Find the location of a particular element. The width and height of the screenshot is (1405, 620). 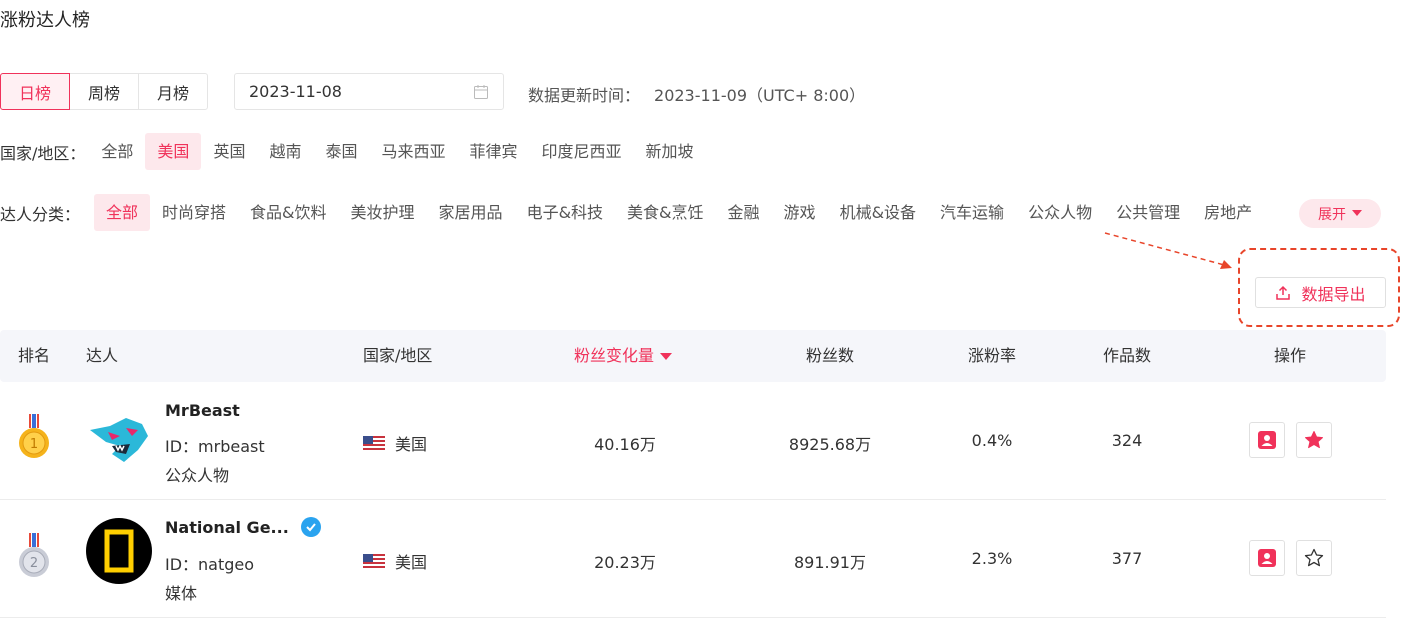

tab-monthly: 月榜 is located at coordinates (173, 91).